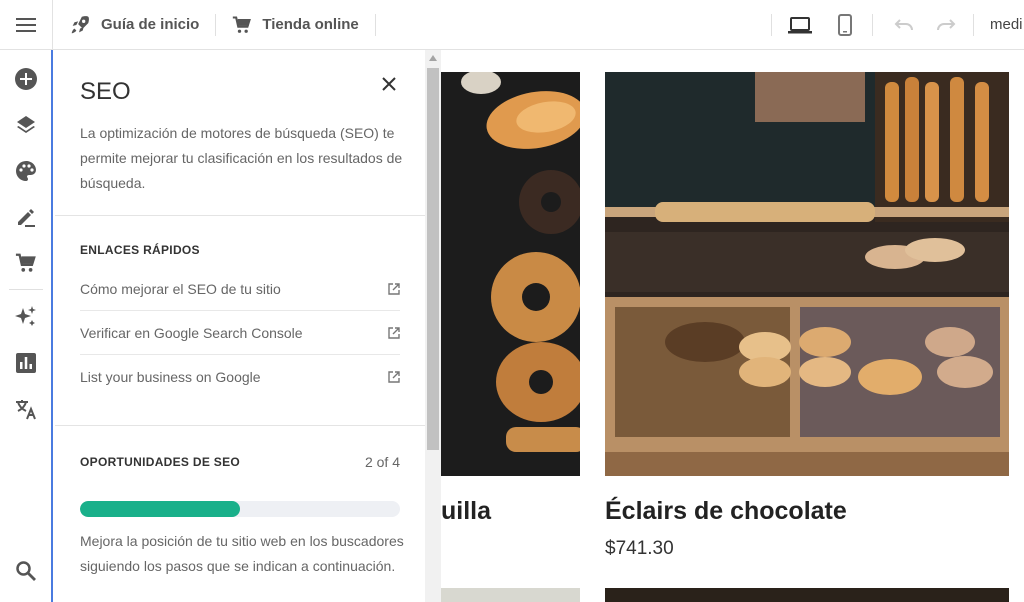 This screenshot has width=1024, height=602. I want to click on desktop-view-button, so click(800, 25).